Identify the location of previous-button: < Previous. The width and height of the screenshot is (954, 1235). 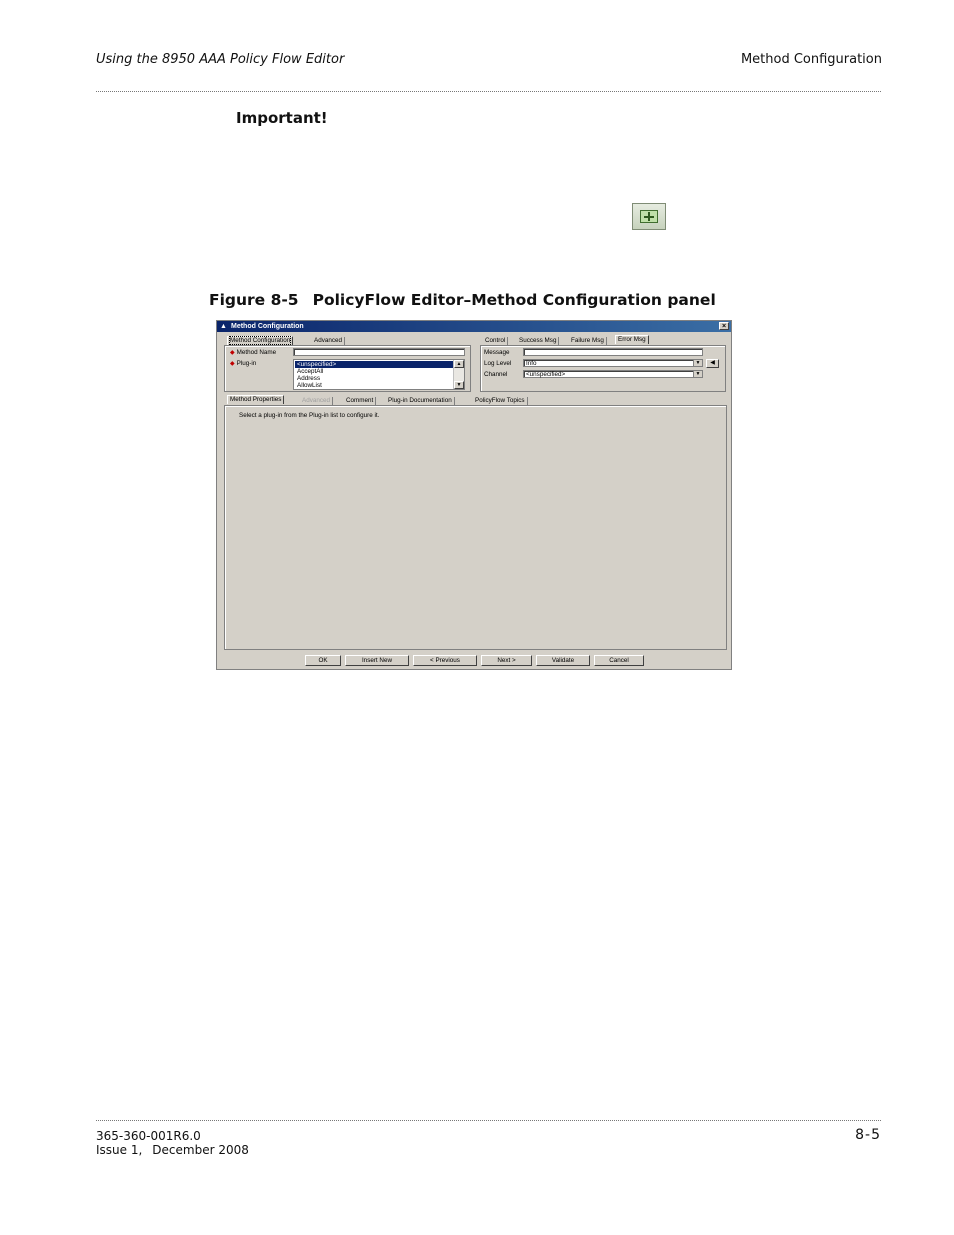
(445, 660).